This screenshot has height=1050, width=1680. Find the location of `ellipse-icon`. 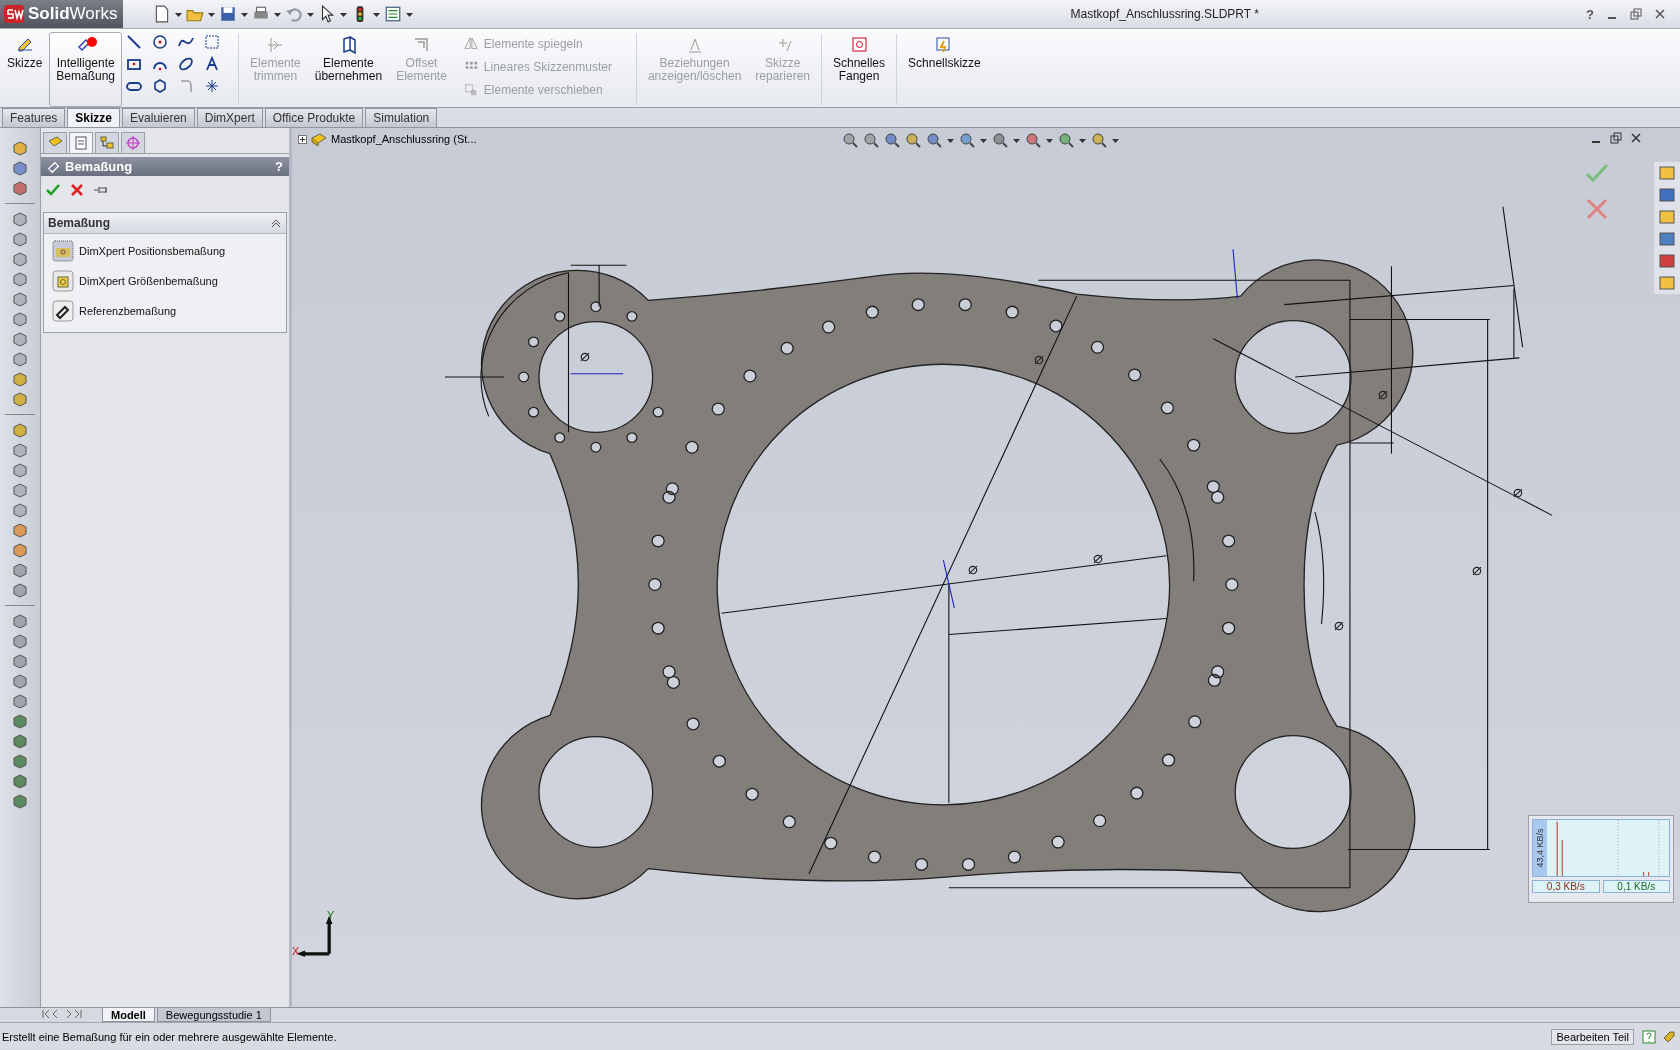

ellipse-icon is located at coordinates (186, 64).